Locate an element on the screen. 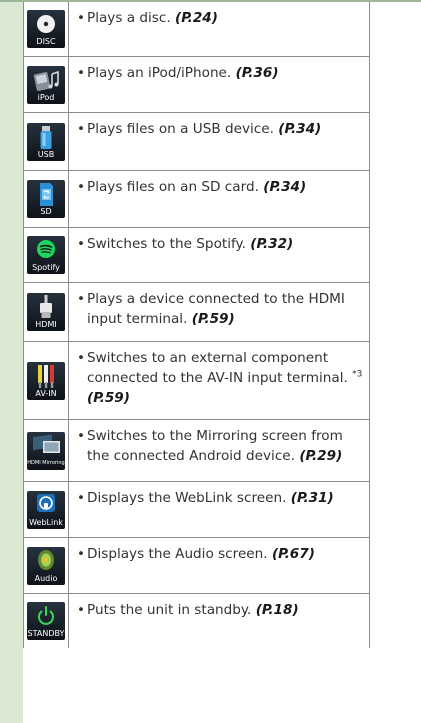  icon-label: SD is located at coordinates (46, 211).